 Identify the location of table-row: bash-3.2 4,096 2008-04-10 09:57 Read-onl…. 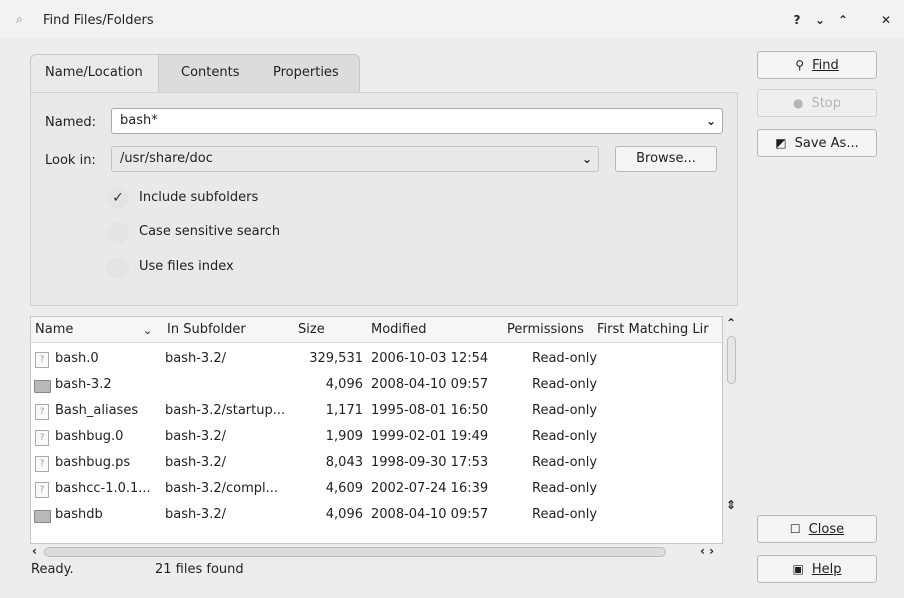
(376, 386).